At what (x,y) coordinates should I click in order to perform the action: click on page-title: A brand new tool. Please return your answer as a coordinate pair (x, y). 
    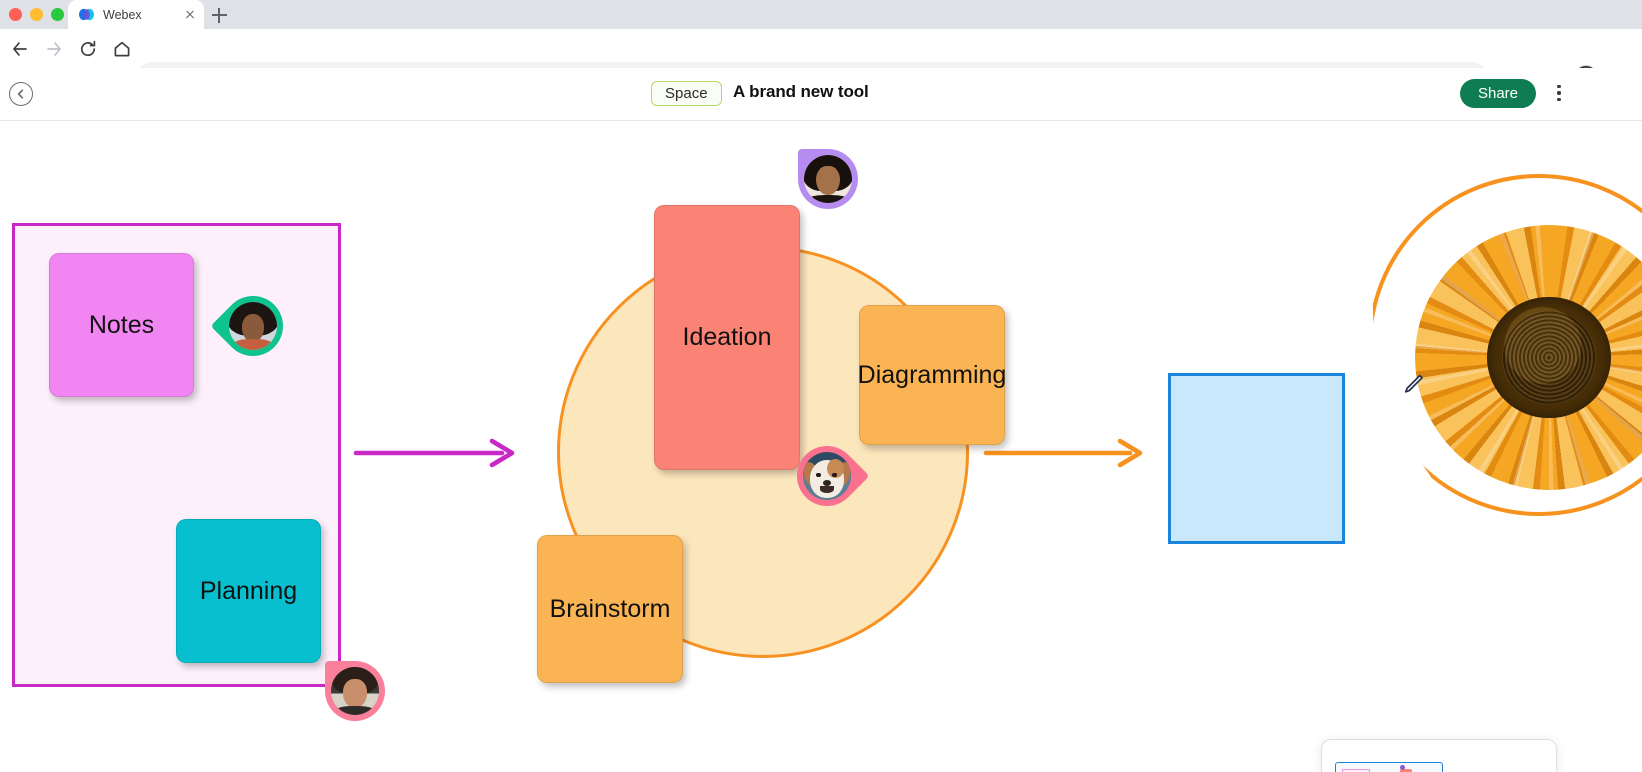
    Looking at the image, I should click on (801, 91).